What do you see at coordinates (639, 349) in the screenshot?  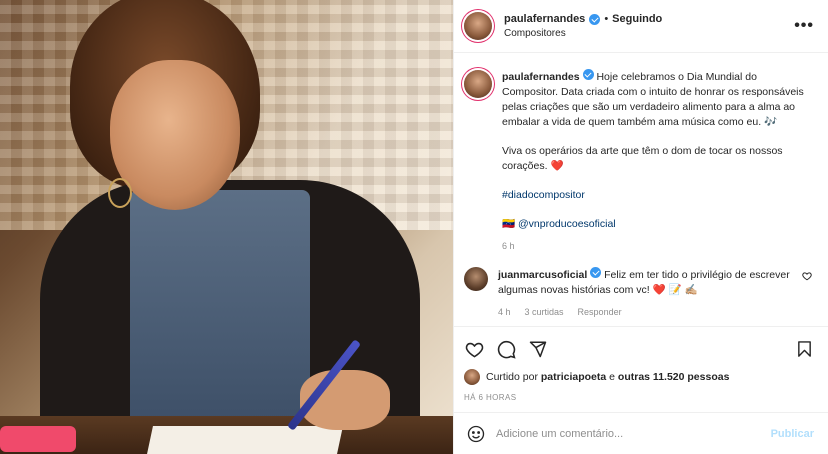 I see `action-icons` at bounding box center [639, 349].